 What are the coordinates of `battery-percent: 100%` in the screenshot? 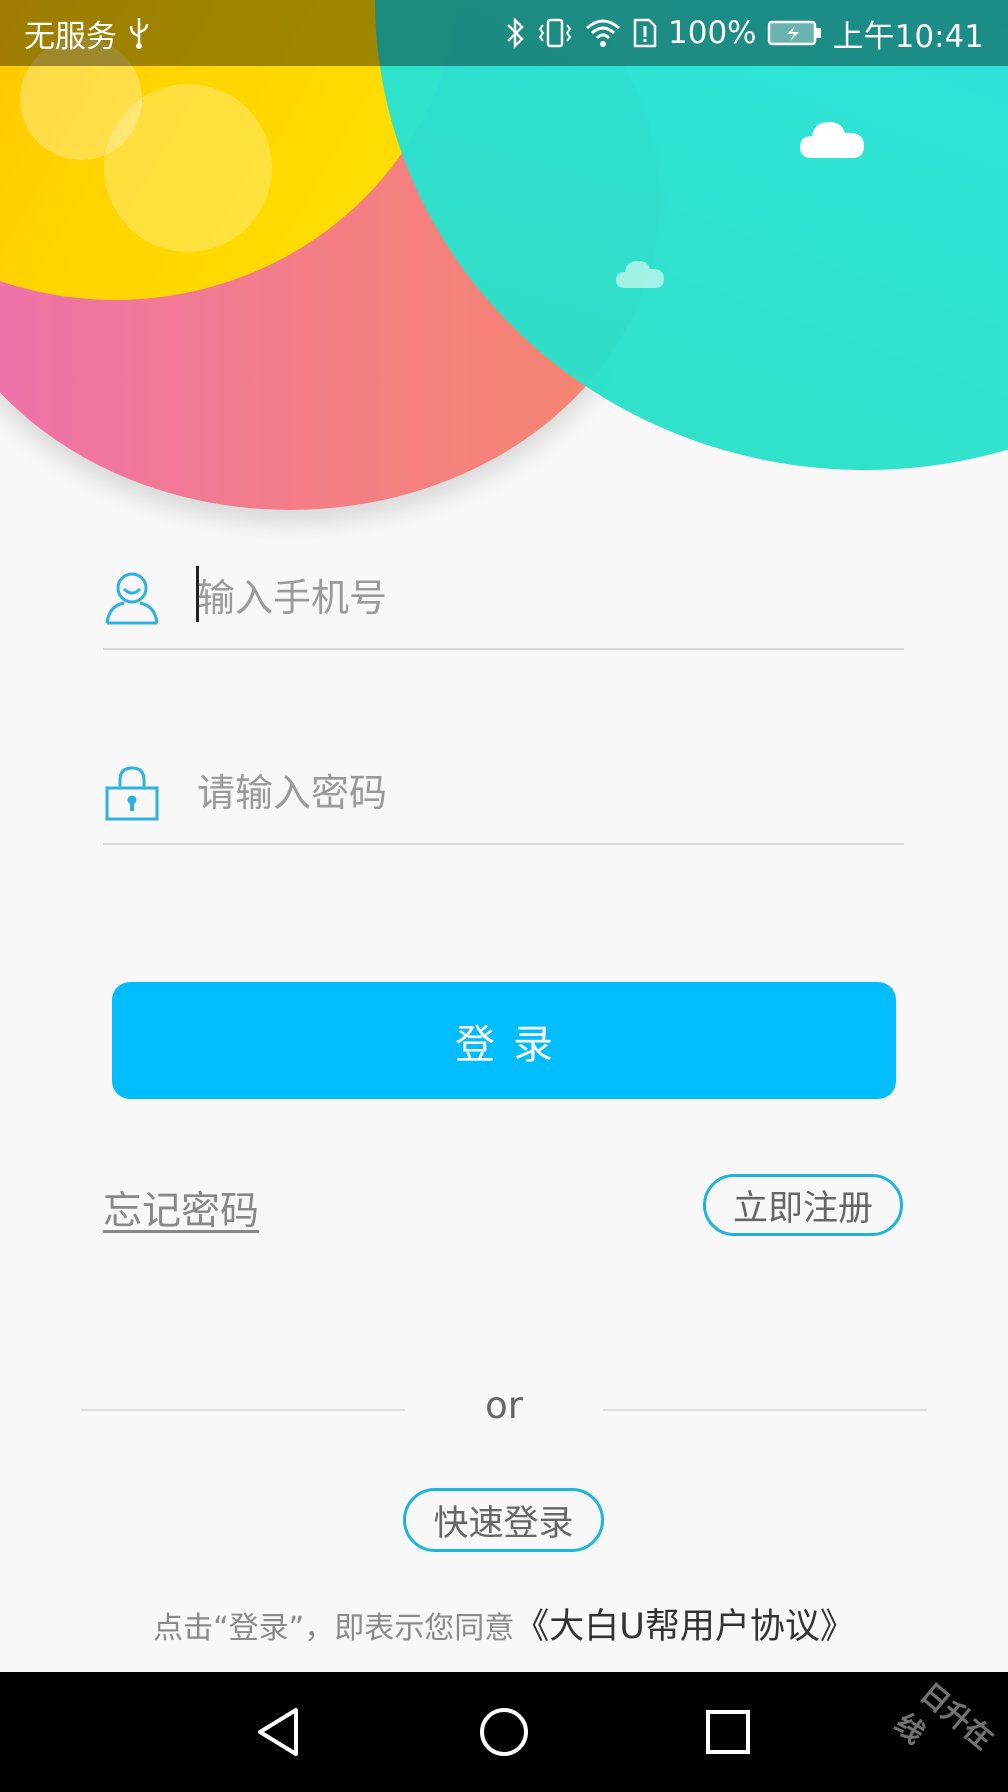 It's located at (712, 33).